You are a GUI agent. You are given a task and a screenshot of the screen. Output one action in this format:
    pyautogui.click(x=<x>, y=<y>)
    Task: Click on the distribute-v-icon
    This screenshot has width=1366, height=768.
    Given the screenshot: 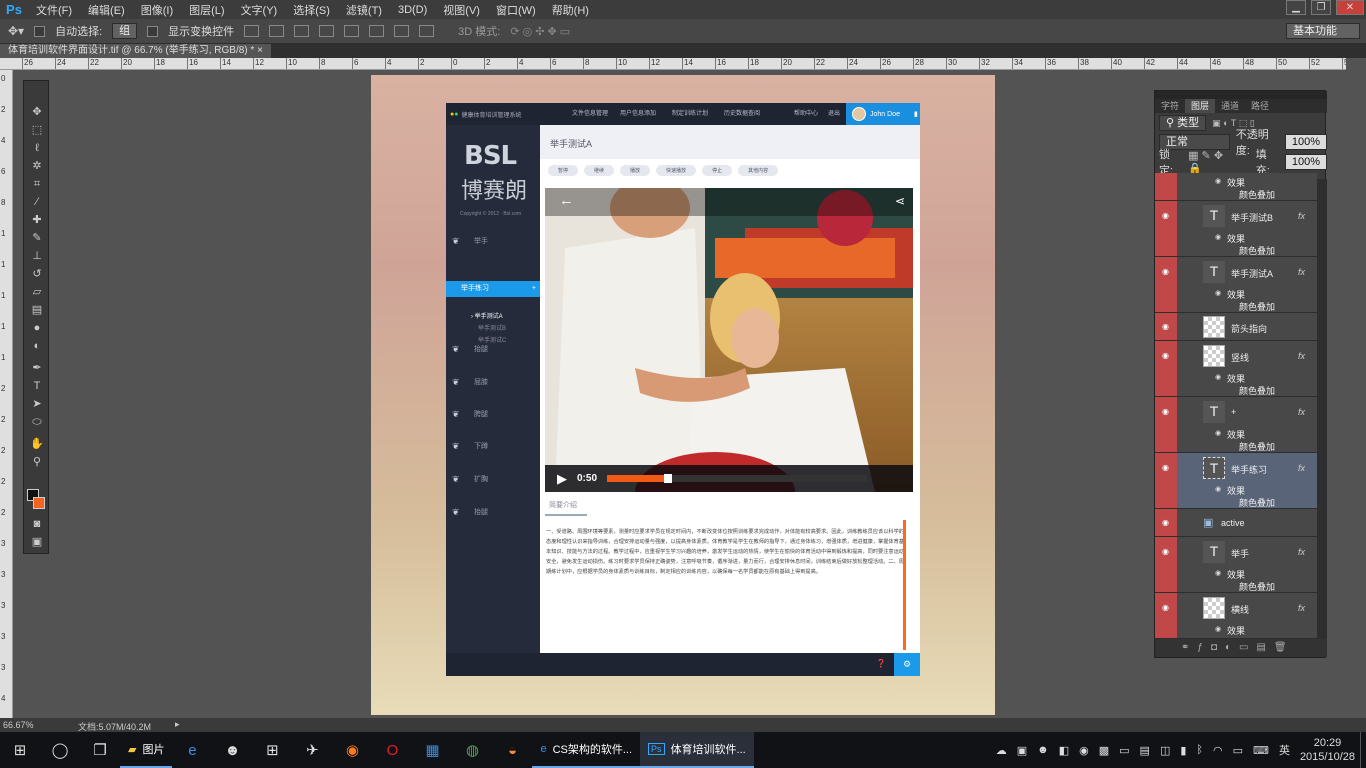 What is the action you would take?
    pyautogui.click(x=427, y=31)
    